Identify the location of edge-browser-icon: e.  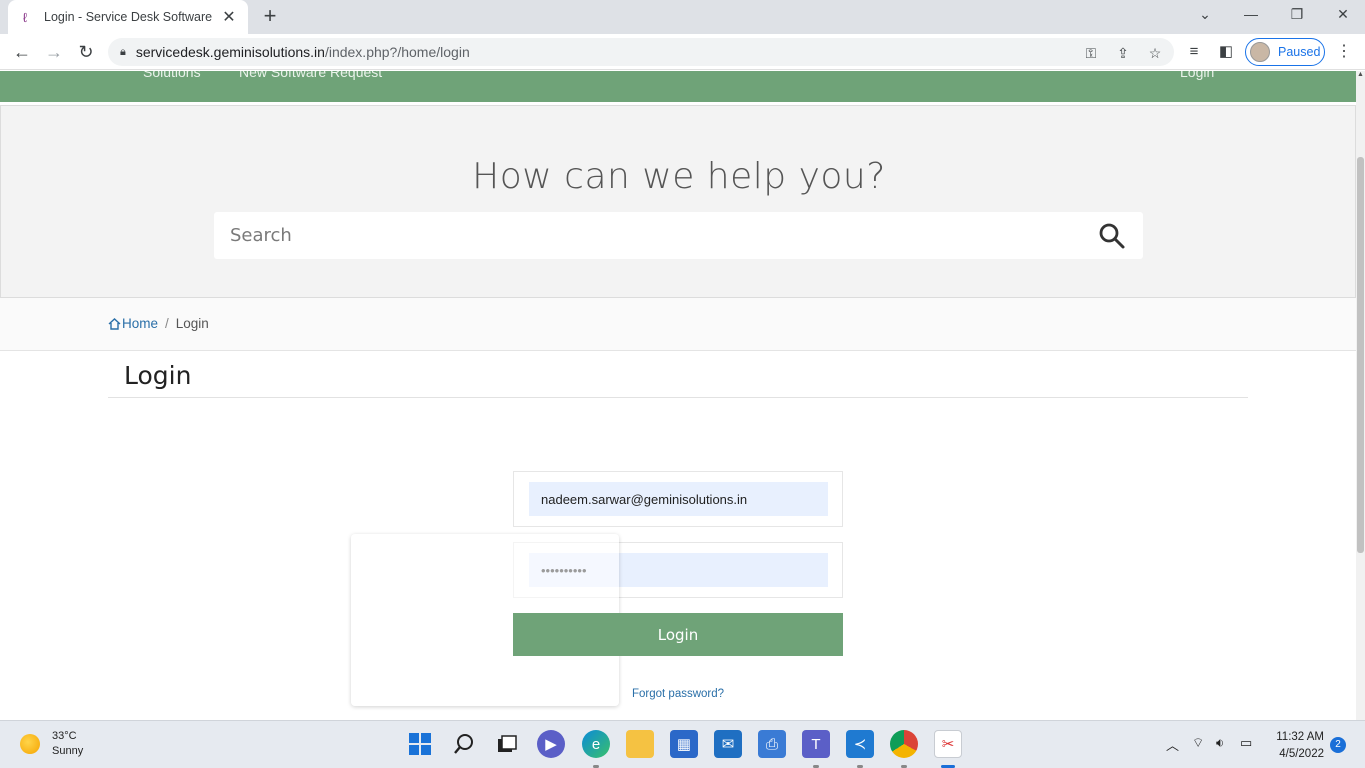
(596, 744).